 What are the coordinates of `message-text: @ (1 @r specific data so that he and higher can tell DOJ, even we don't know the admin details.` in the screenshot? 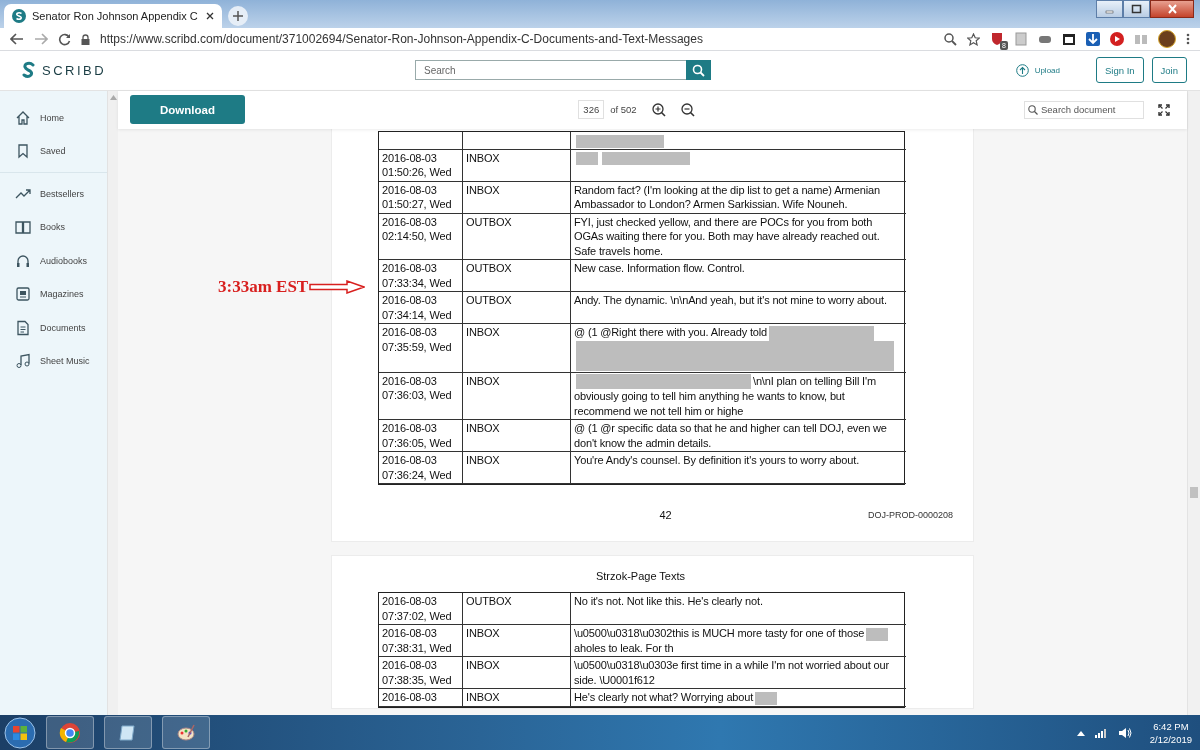 It's located at (730, 435).